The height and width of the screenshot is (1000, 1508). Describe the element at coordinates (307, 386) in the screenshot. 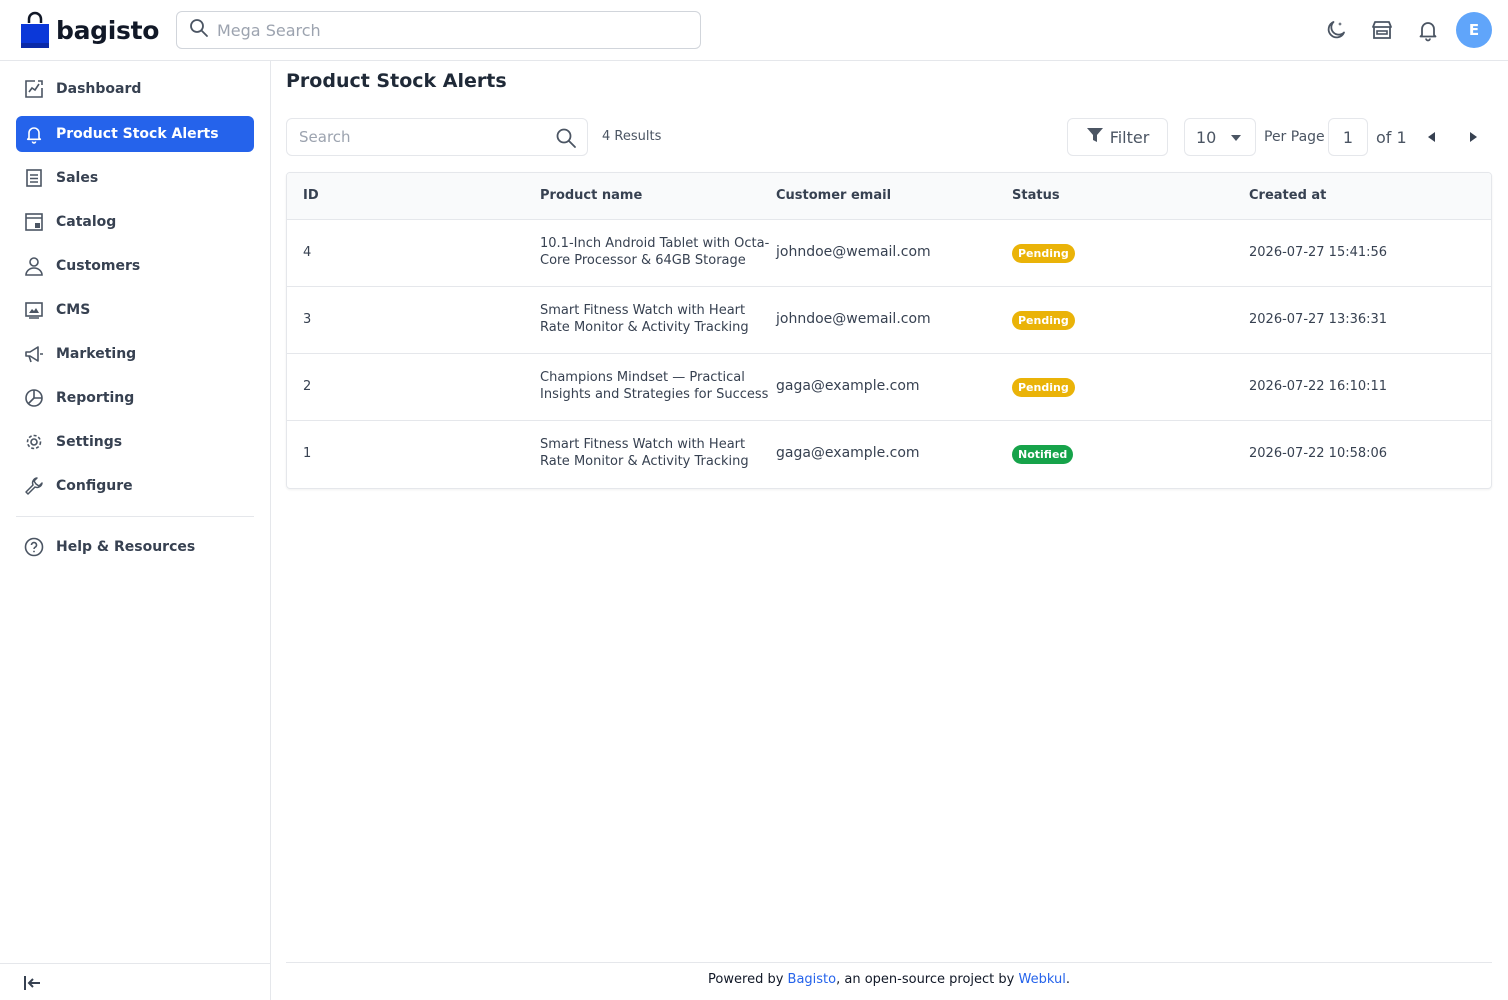

I see `cell-id: 2` at that location.